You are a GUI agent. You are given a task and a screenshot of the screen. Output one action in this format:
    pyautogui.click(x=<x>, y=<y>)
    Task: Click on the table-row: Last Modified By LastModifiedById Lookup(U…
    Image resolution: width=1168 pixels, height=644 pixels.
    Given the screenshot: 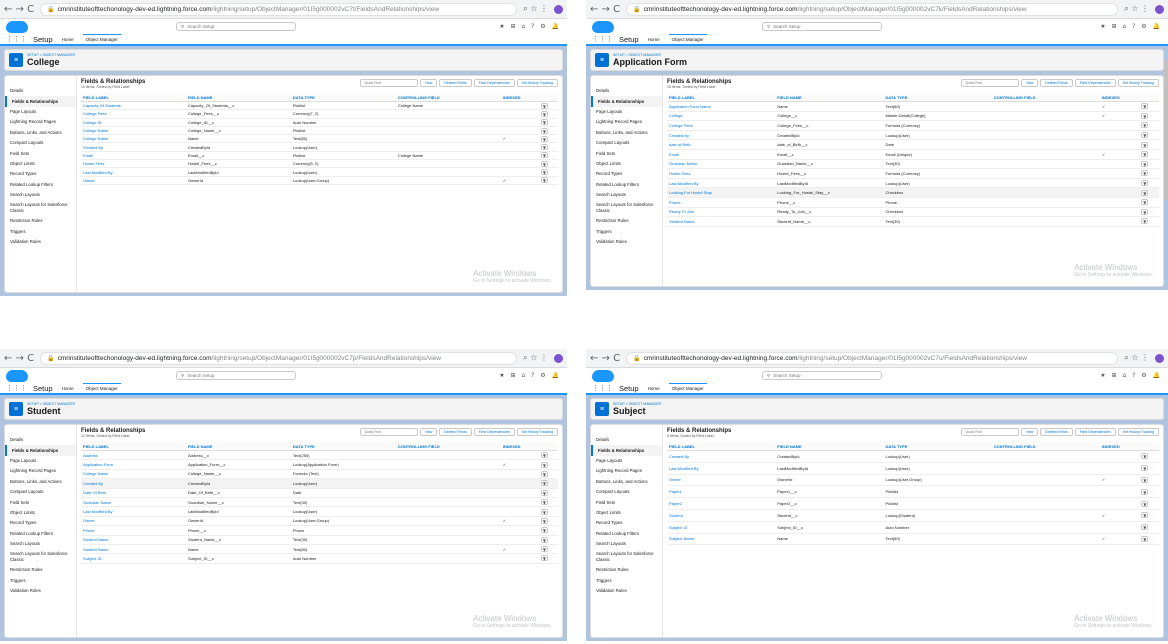 What is the action you would take?
    pyautogui.click(x=319, y=511)
    